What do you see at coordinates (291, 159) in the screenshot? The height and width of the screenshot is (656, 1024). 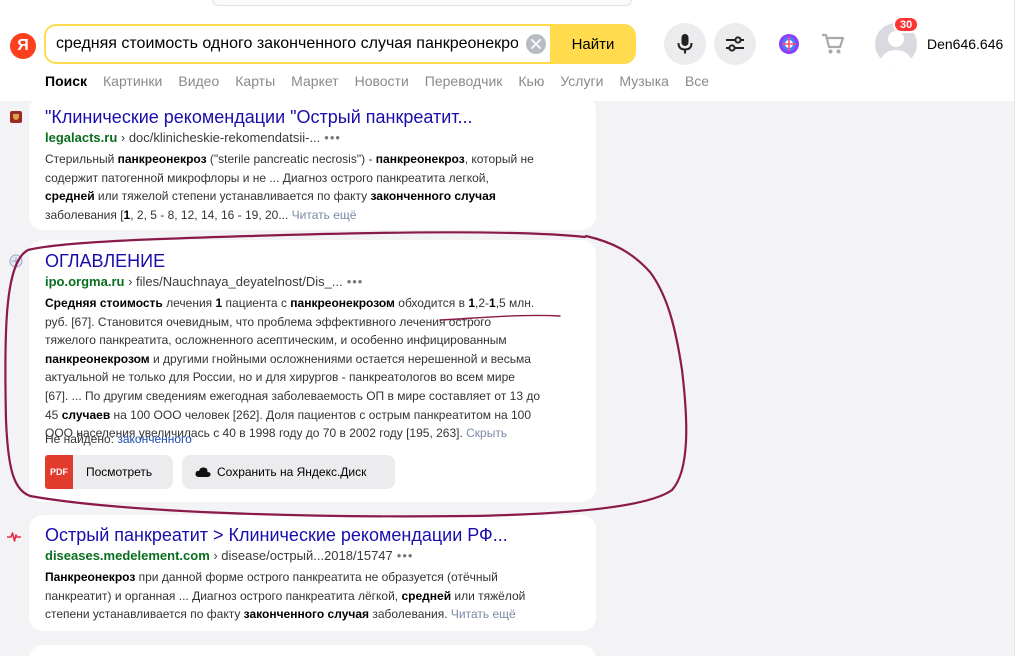 I see `snippet-text: ("sterile pancreatic necrosis") -` at bounding box center [291, 159].